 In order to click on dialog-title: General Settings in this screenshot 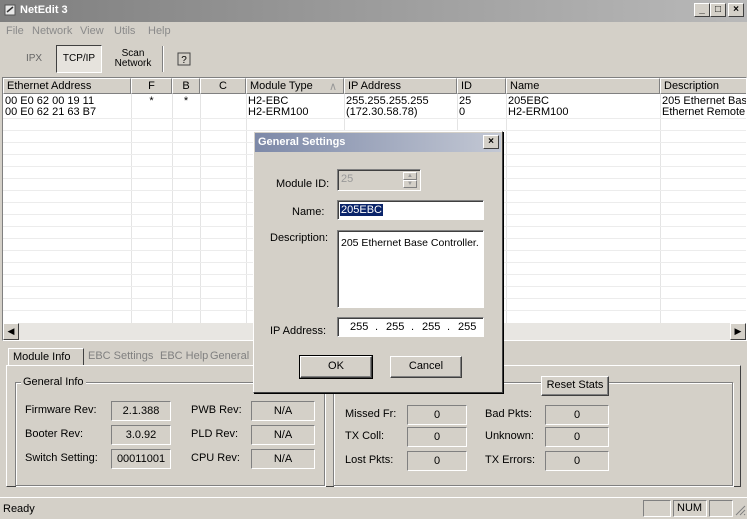, I will do `click(302, 142)`.